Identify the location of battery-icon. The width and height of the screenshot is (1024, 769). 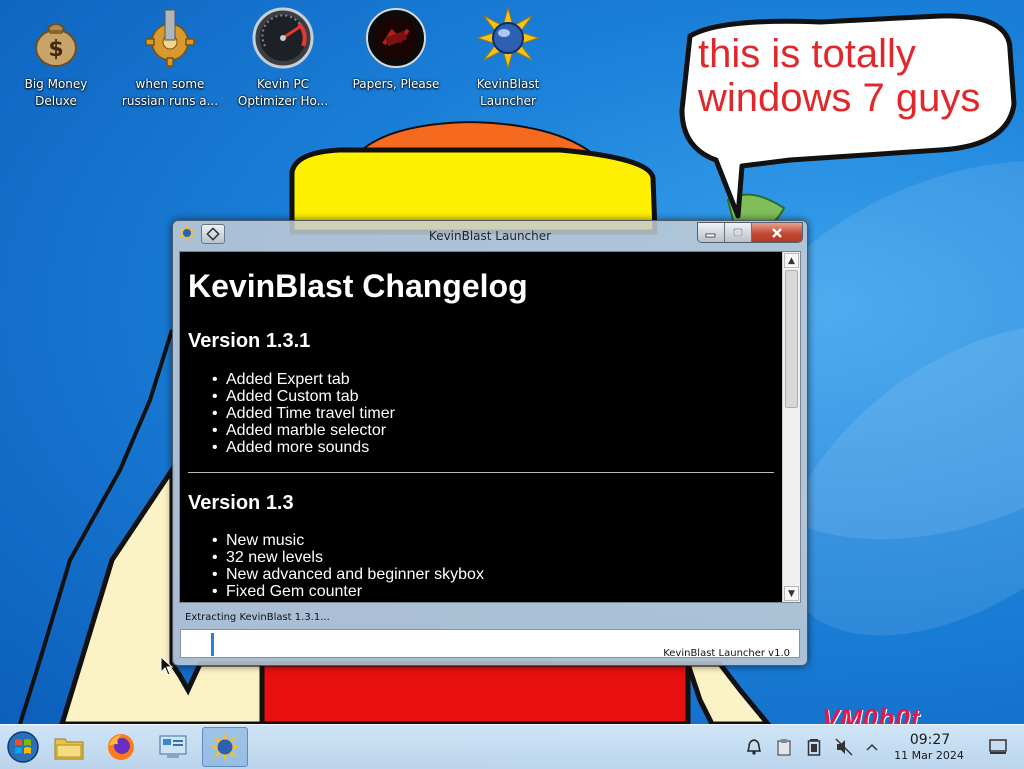
(814, 747).